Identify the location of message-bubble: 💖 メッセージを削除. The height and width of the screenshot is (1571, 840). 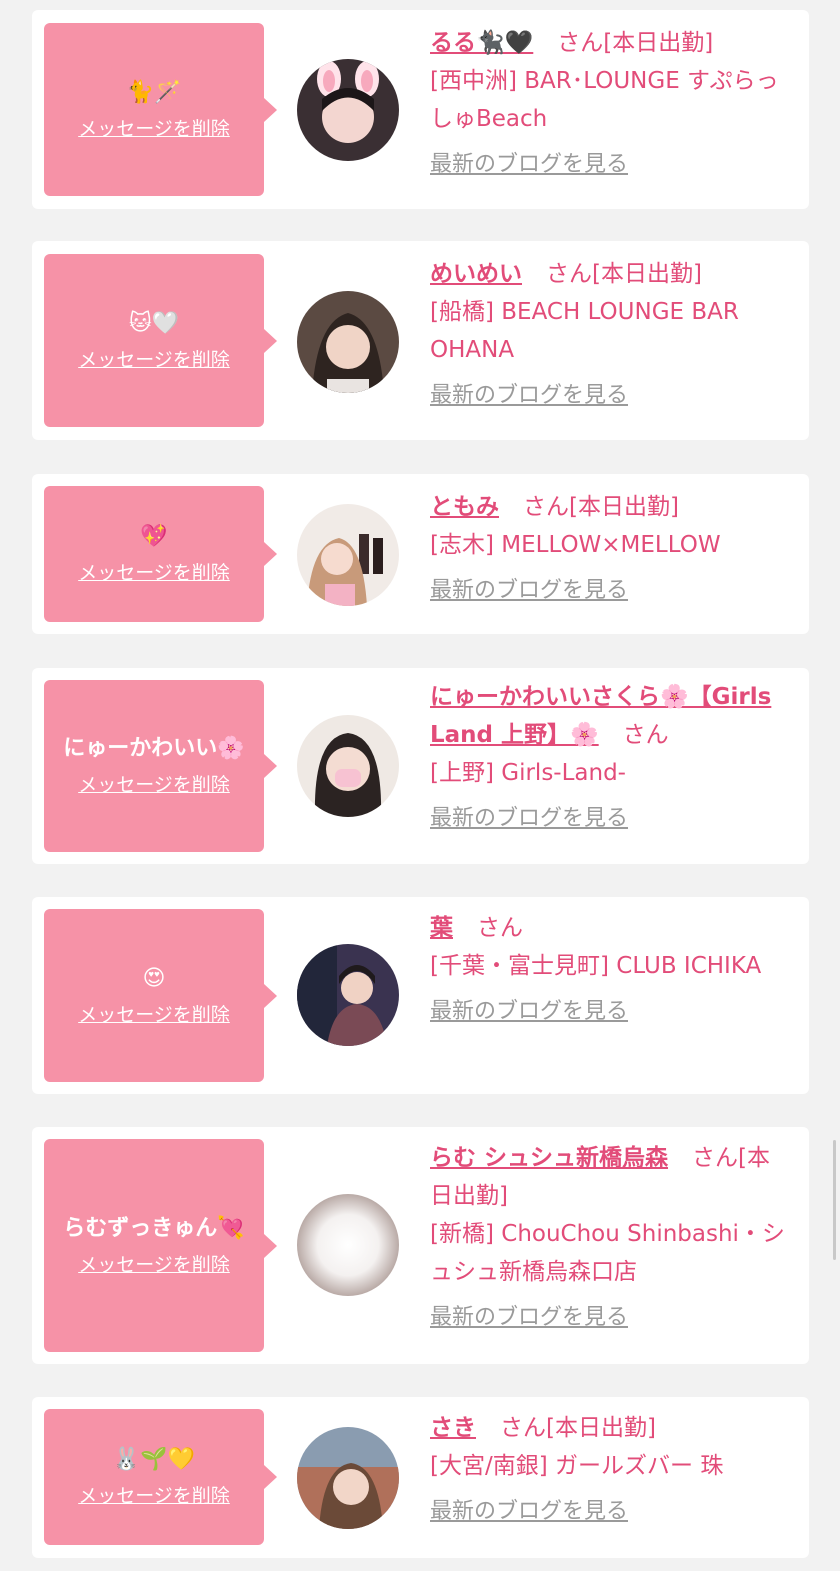
(160, 554).